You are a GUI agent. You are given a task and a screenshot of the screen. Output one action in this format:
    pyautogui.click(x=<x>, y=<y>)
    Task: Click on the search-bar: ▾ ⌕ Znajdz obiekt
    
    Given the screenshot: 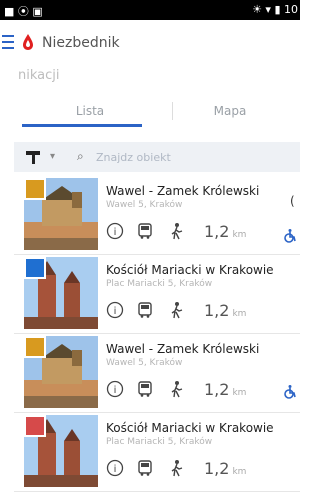 What is the action you would take?
    pyautogui.click(x=157, y=157)
    